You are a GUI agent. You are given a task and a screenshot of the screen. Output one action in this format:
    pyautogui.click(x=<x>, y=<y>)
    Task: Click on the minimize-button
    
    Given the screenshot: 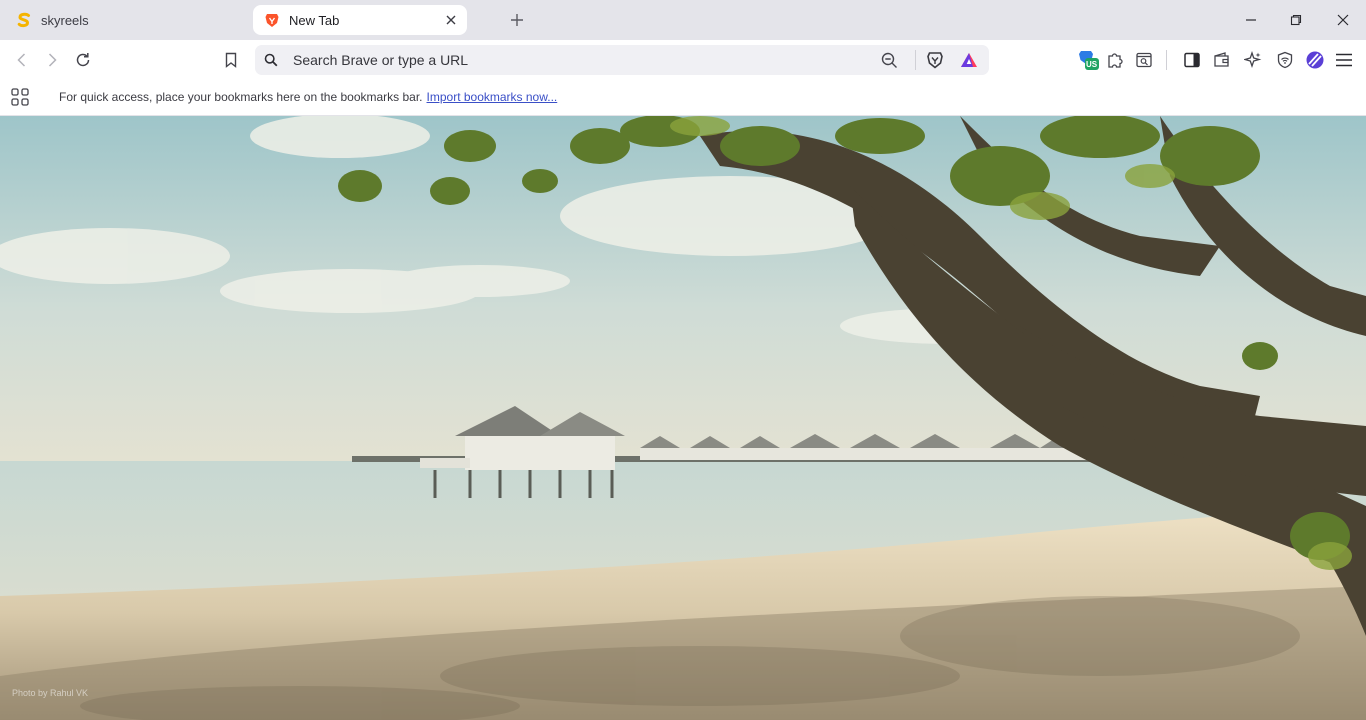 What is the action you would take?
    pyautogui.click(x=1251, y=20)
    